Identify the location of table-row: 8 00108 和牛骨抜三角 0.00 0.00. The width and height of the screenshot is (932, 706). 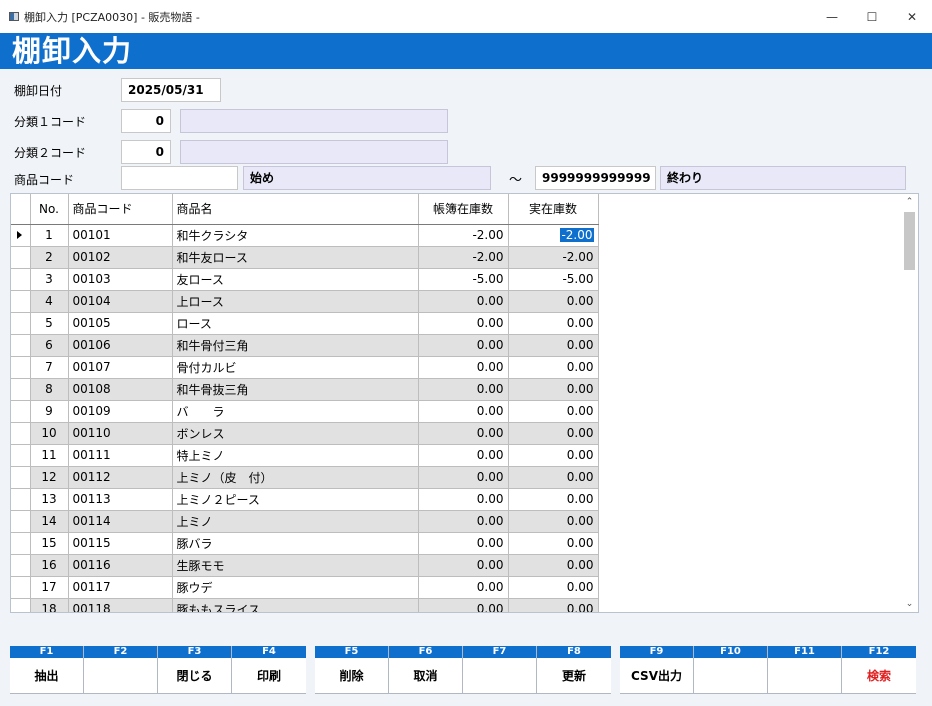
(305, 389).